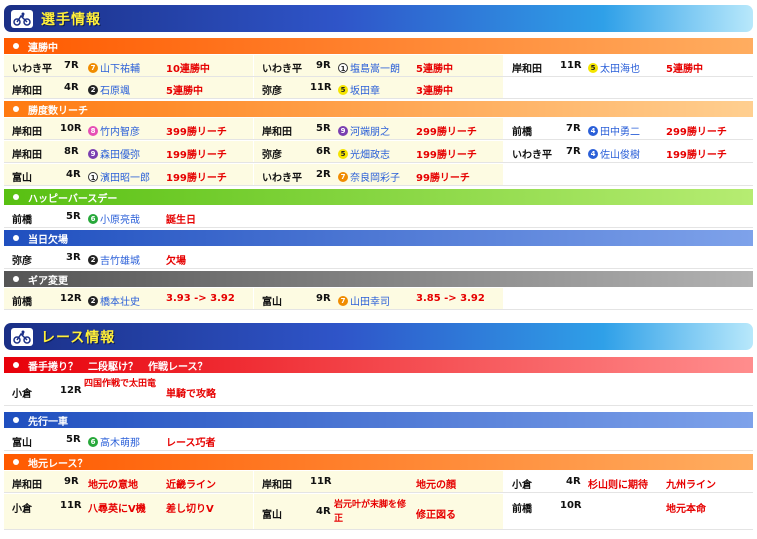 Image resolution: width=757 pixels, height=539 pixels. Describe the element at coordinates (93, 176) in the screenshot. I see `player-number-badge: 1` at that location.